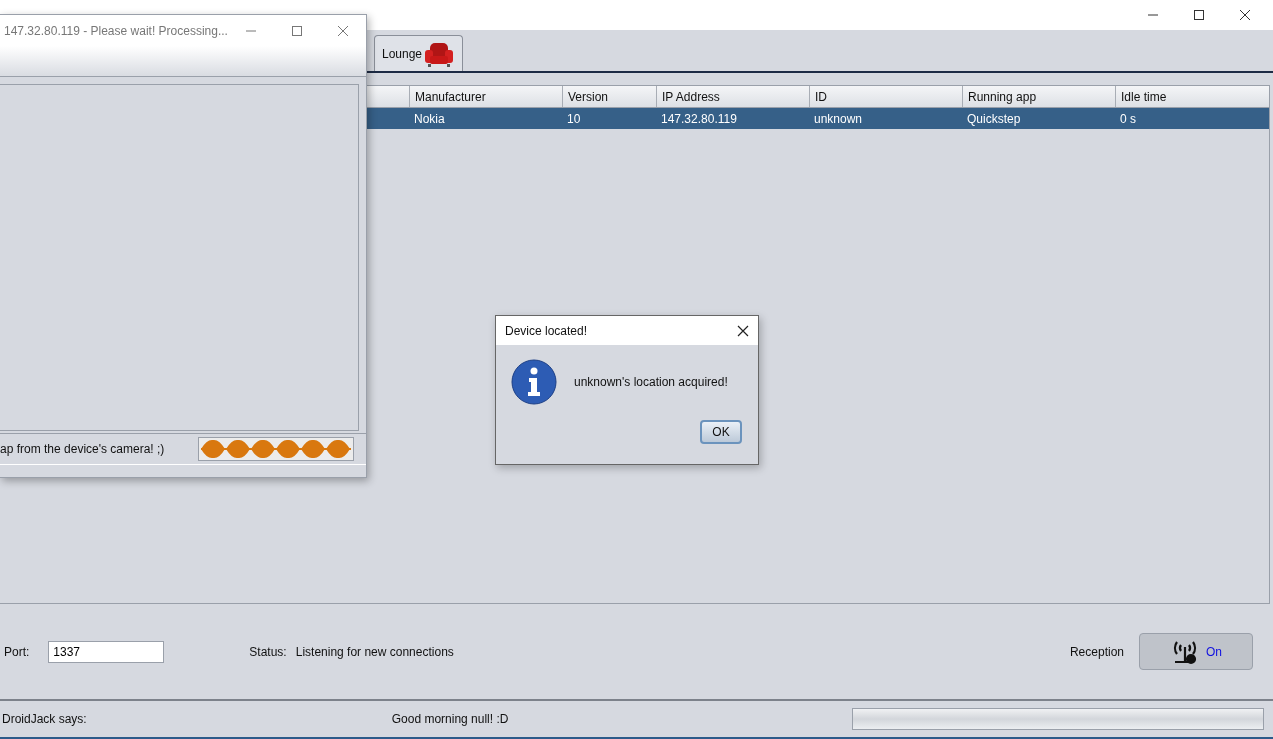 The image size is (1273, 739). Describe the element at coordinates (699, 119) in the screenshot. I see `table-cell-text: 147.32.80.119` at that location.